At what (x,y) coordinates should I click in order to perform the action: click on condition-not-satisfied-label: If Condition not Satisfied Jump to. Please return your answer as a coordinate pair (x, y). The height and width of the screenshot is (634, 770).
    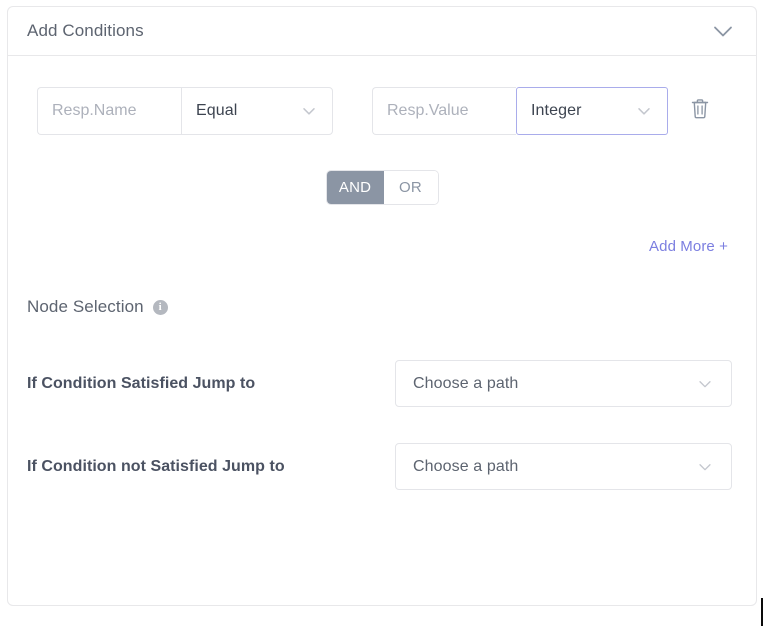
    Looking at the image, I should click on (156, 466).